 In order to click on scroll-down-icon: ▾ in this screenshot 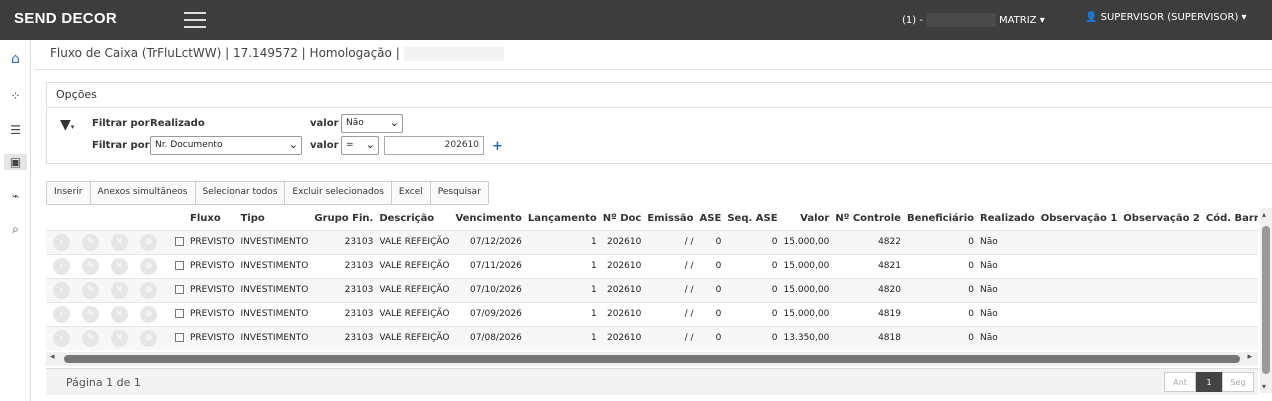, I will do `click(1264, 386)`.